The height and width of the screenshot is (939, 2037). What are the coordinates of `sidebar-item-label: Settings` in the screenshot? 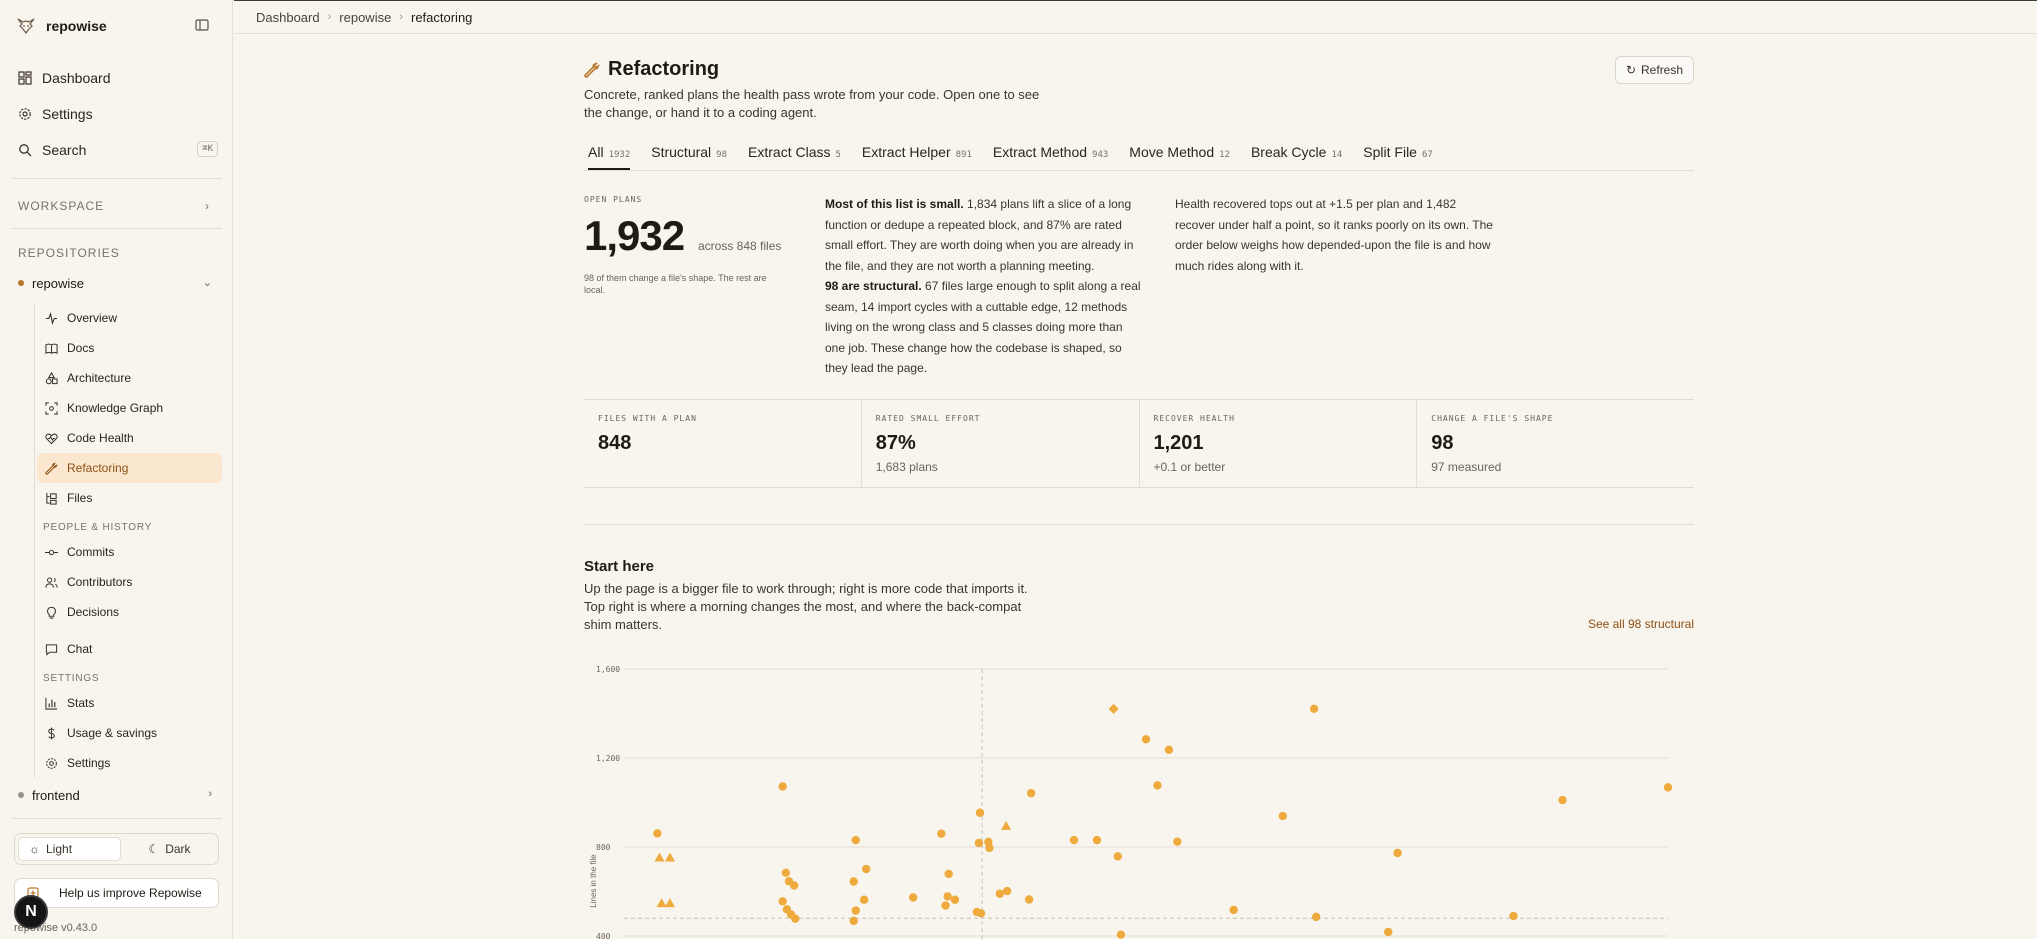 It's located at (89, 763).